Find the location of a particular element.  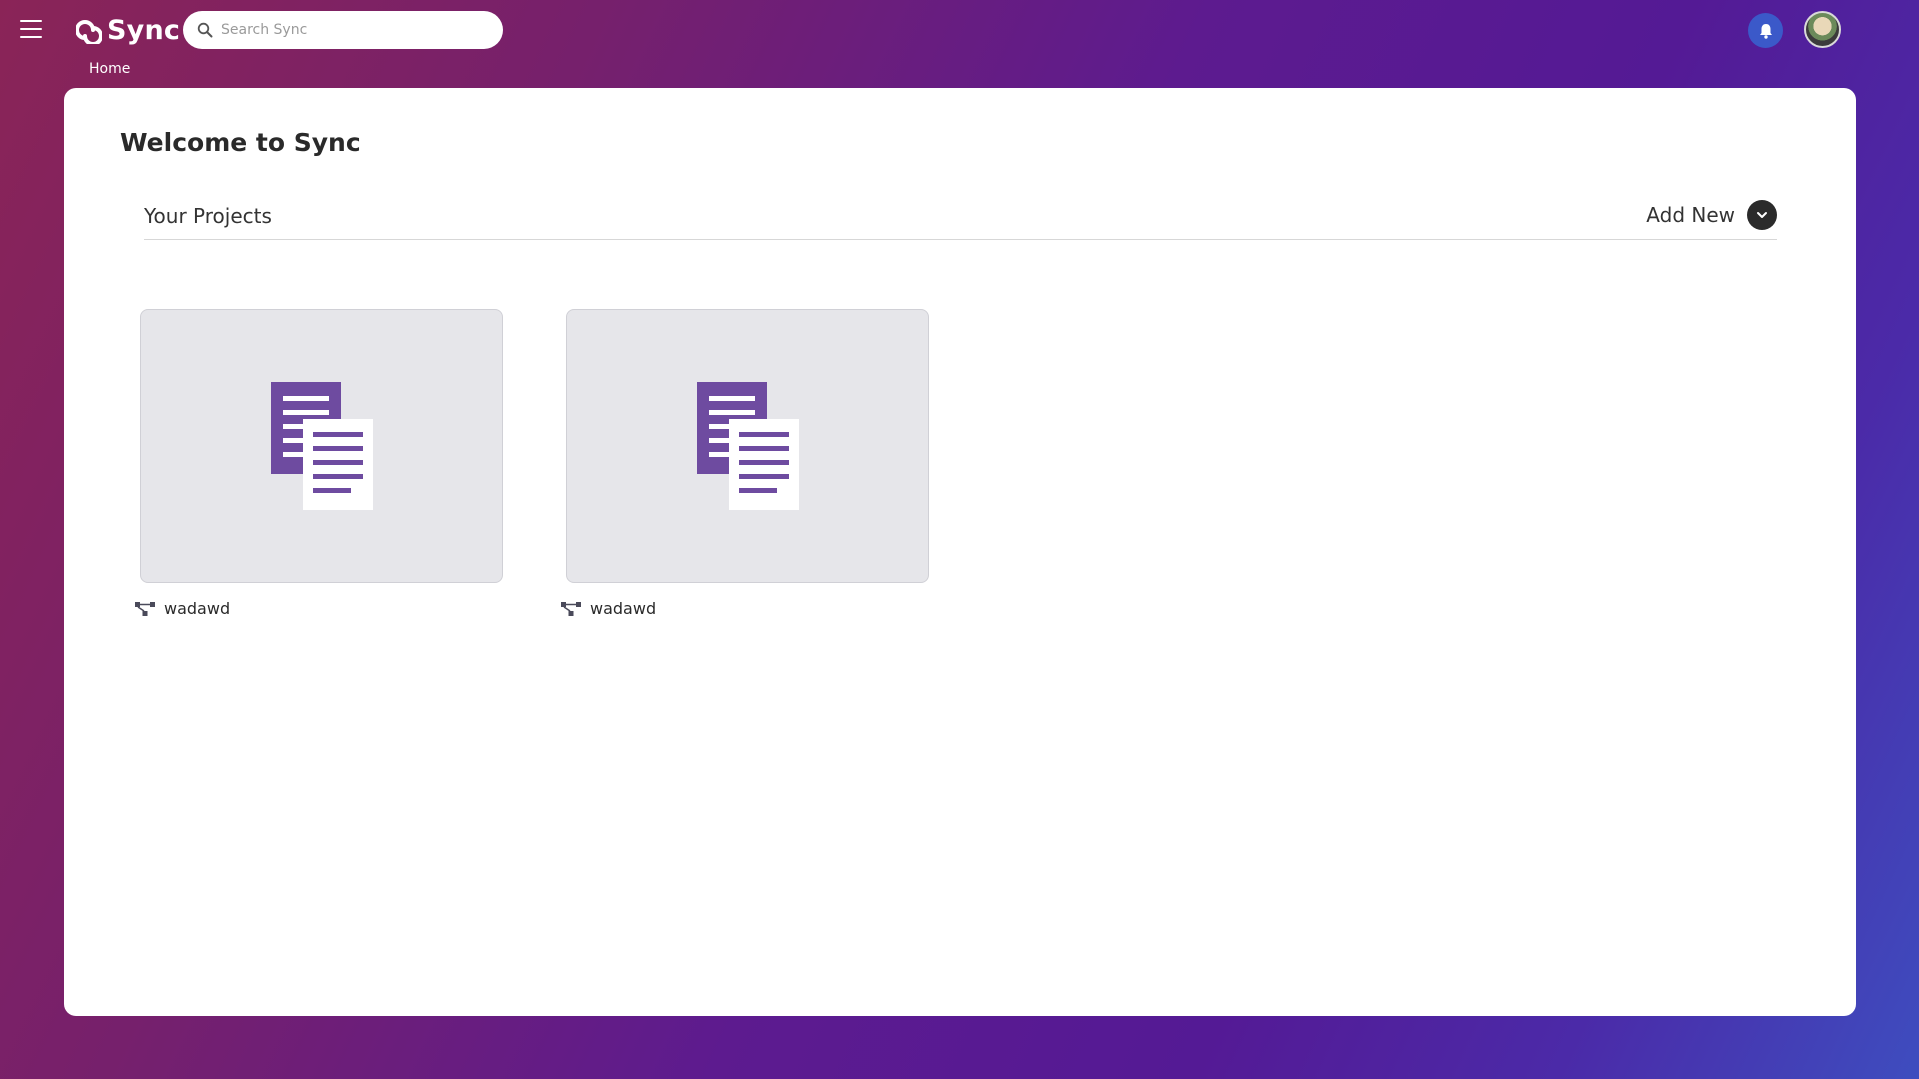

add-new-label: Add New is located at coordinates (1690, 215).